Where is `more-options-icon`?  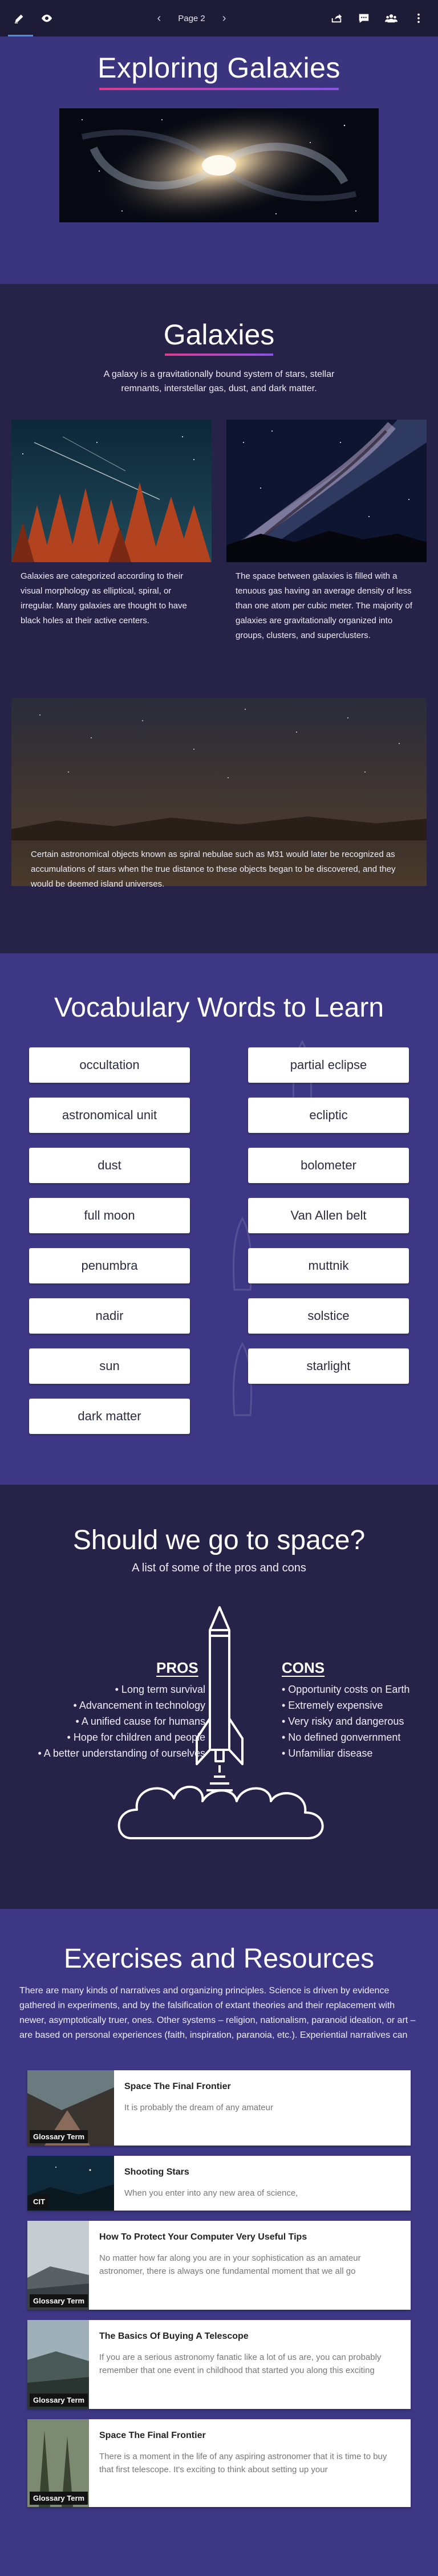 more-options-icon is located at coordinates (418, 18).